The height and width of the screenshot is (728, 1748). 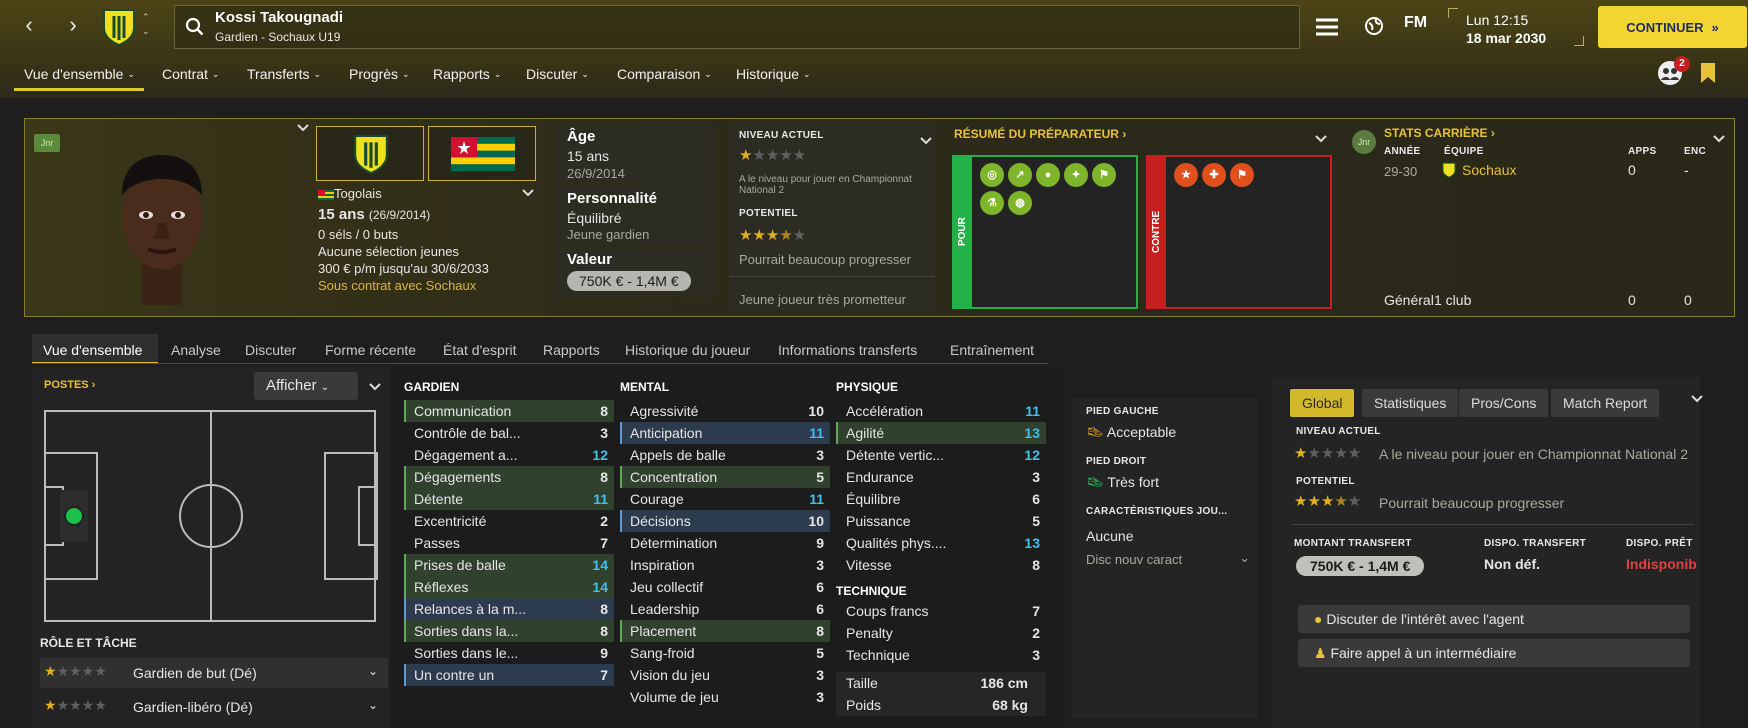 What do you see at coordinates (725, 609) in the screenshot?
I see `attribute-row: Leadership 6` at bounding box center [725, 609].